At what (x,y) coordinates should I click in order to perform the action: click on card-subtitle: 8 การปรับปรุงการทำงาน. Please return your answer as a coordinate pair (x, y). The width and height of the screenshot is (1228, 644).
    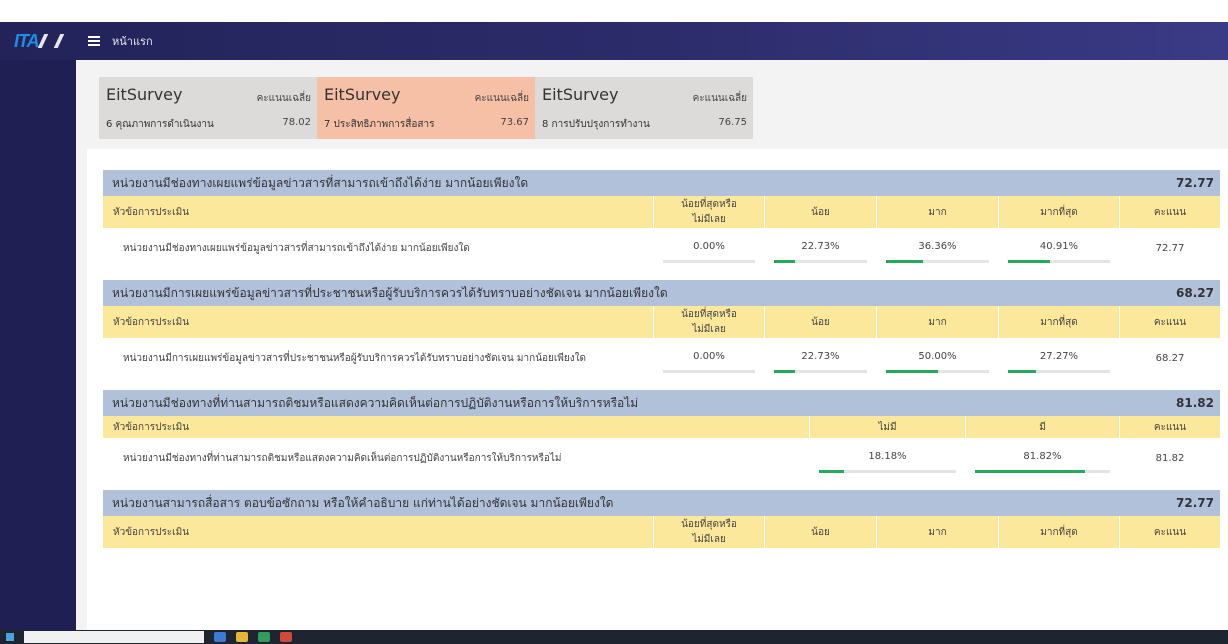
    Looking at the image, I should click on (596, 124).